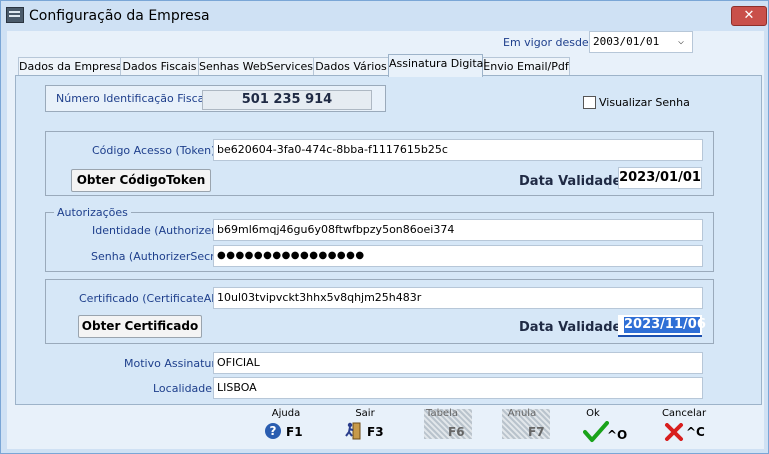 Image resolution: width=769 pixels, height=454 pixels. I want to click on help-button: Ajuda ? F1, so click(286, 429).